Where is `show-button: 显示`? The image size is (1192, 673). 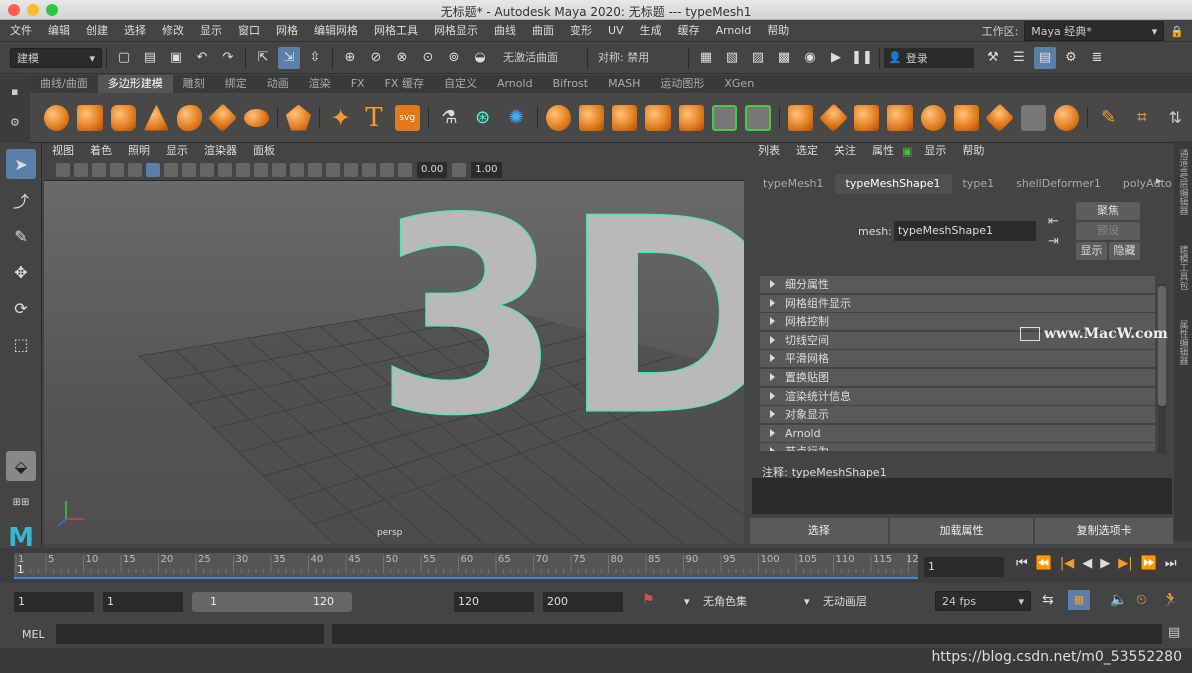 show-button: 显示 is located at coordinates (1091, 251).